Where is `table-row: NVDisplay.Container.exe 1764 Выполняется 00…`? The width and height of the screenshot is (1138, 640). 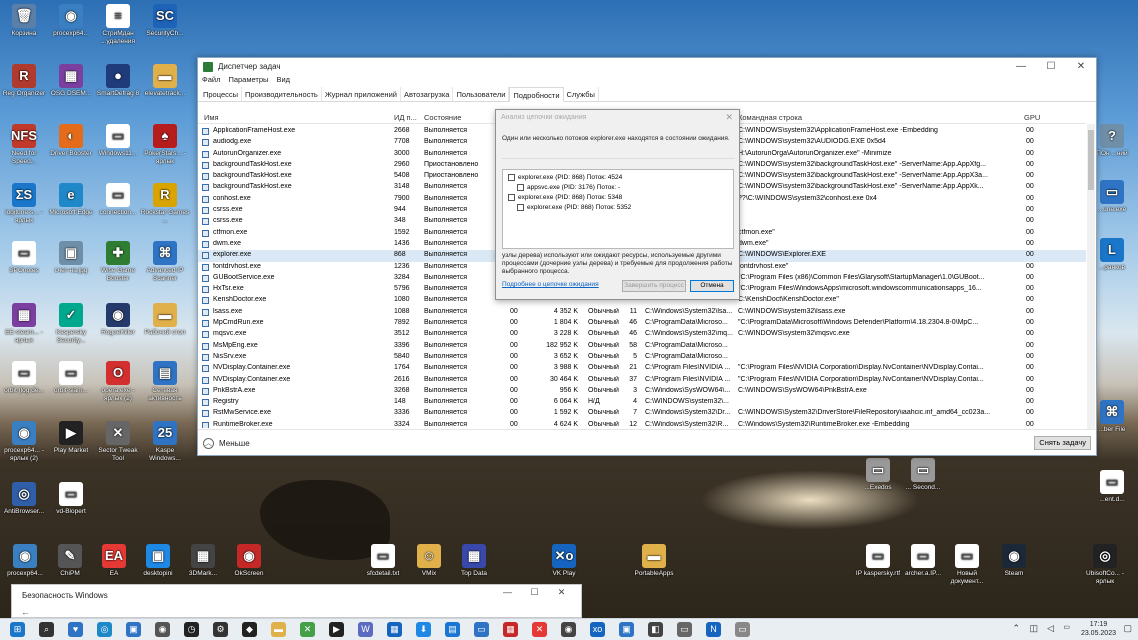 table-row: NVDisplay.Container.exe 1764 Выполняется 00… is located at coordinates (642, 368).